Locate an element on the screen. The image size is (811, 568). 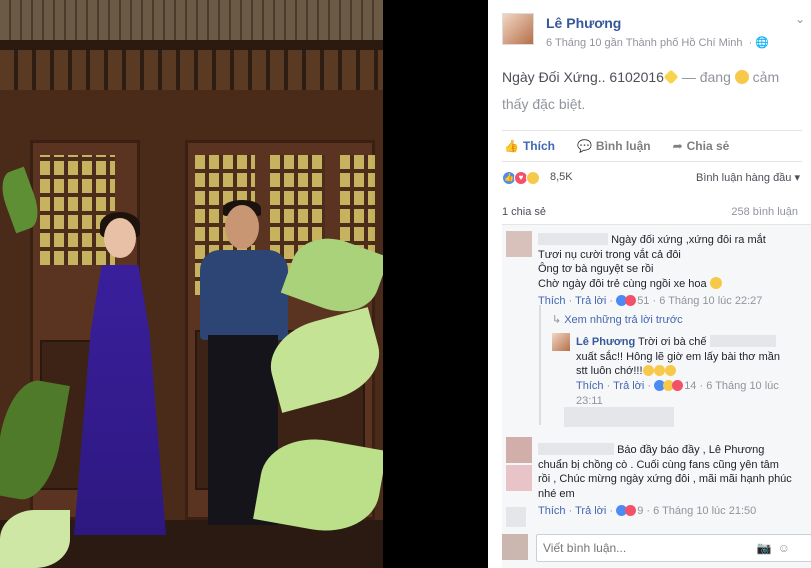
man-face is located at coordinates (242, 227).